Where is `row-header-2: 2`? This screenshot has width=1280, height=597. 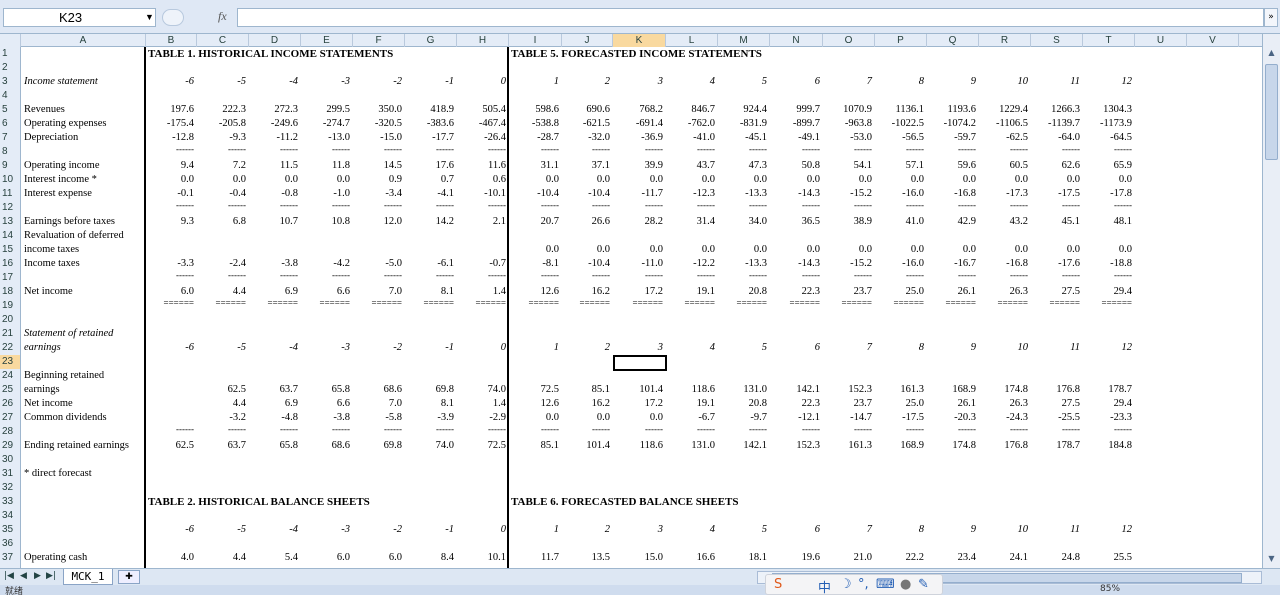
row-header-2: 2 is located at coordinates (10, 68).